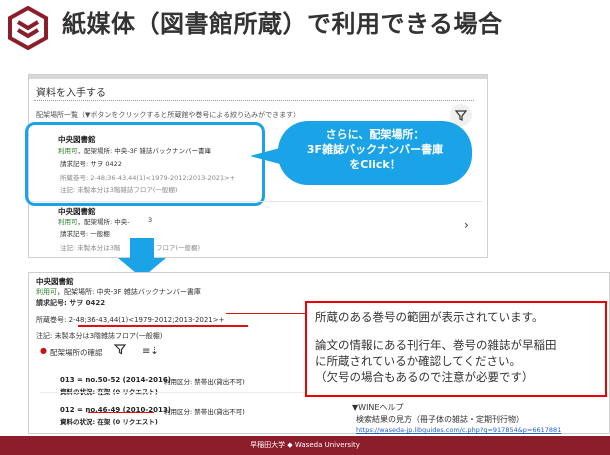 The width and height of the screenshot is (610, 455). I want to click on sort-icon: ≡⇣, so click(150, 351).